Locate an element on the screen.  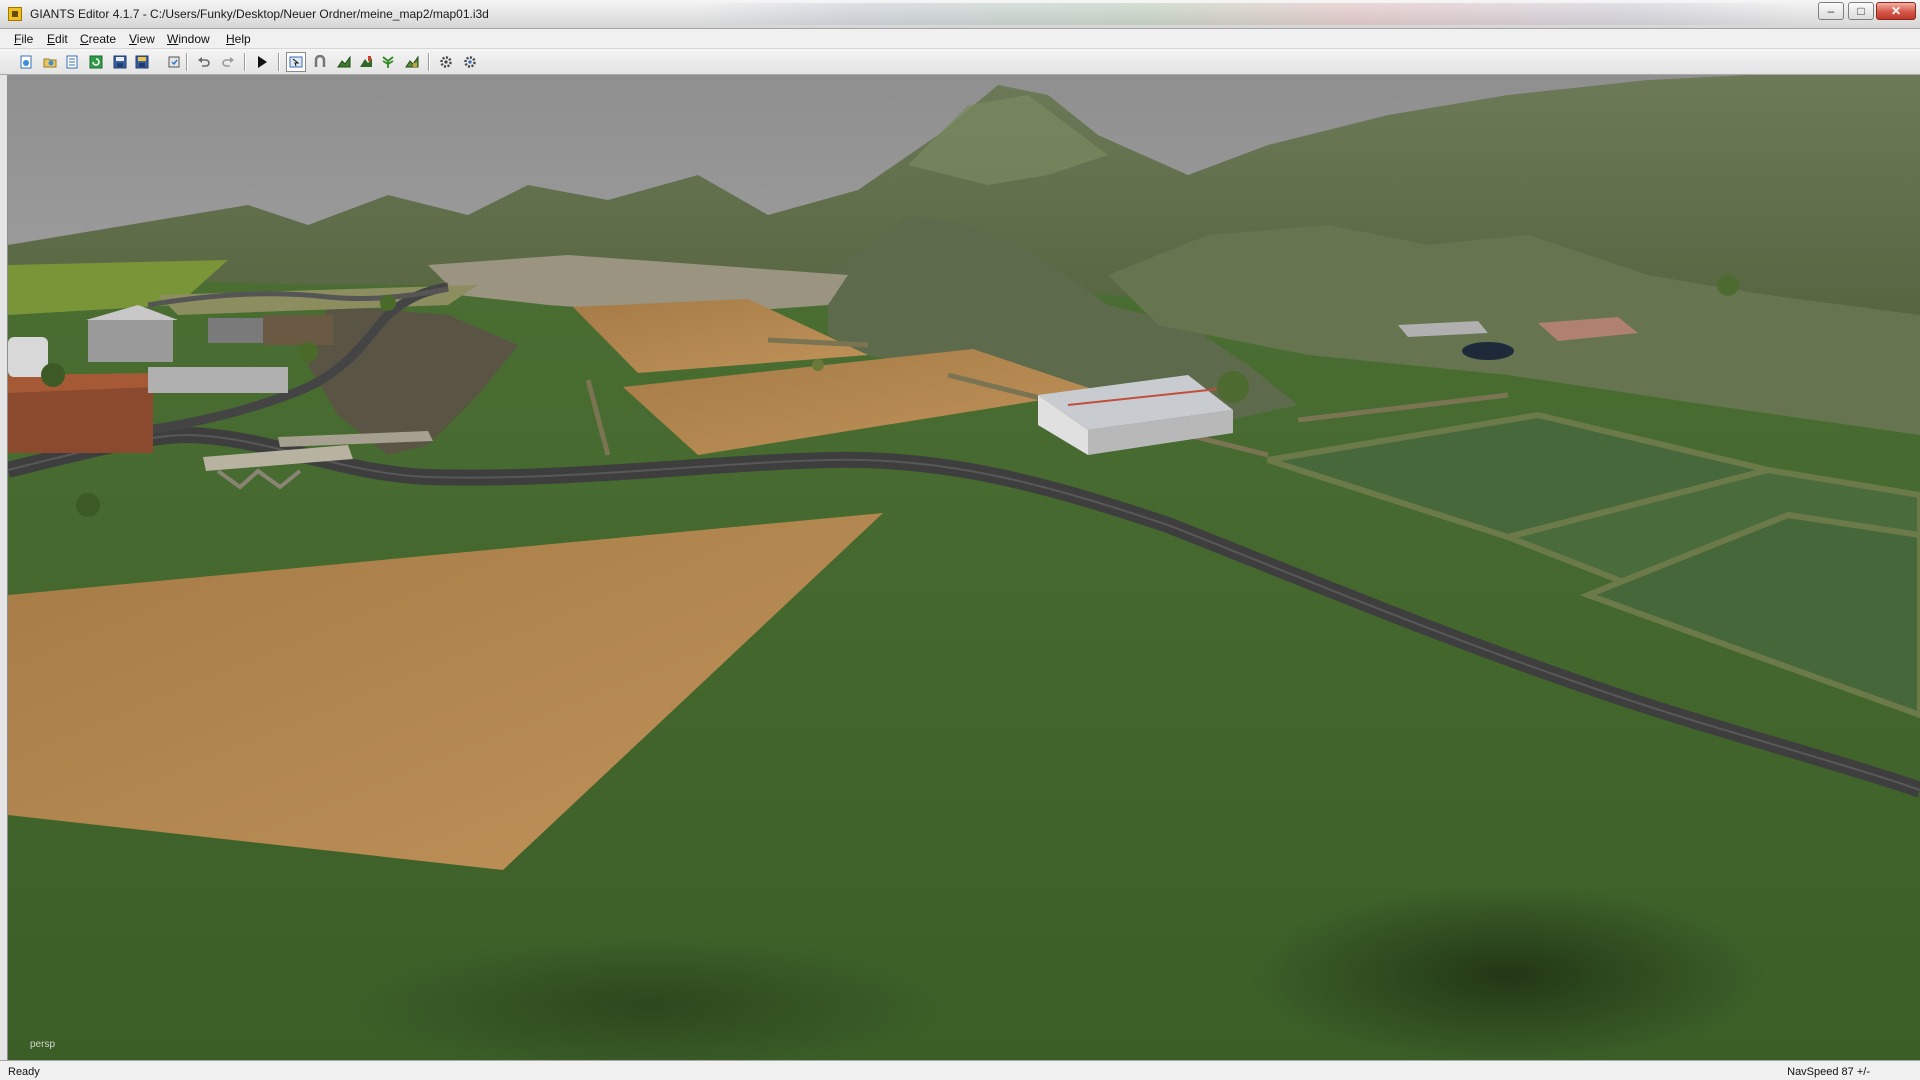
menu-window: Window is located at coordinates (188, 39).